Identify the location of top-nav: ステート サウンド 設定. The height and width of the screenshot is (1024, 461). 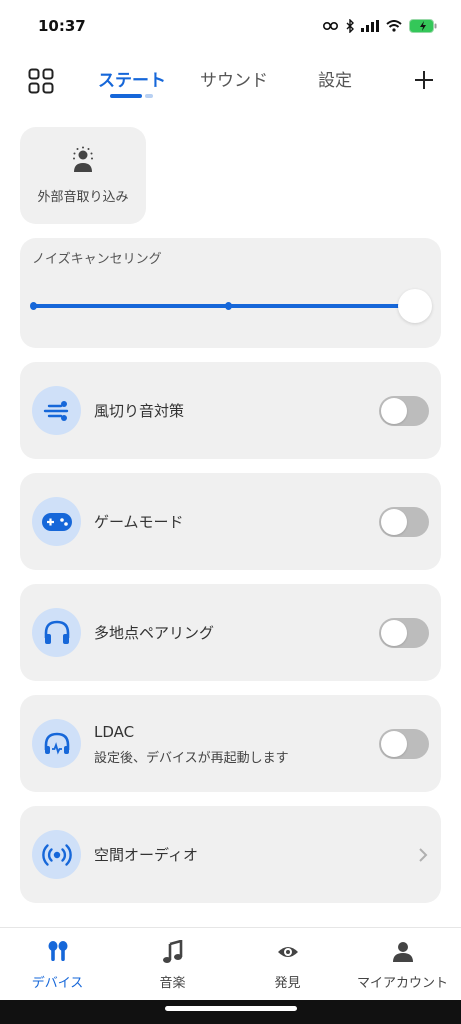
(230, 80).